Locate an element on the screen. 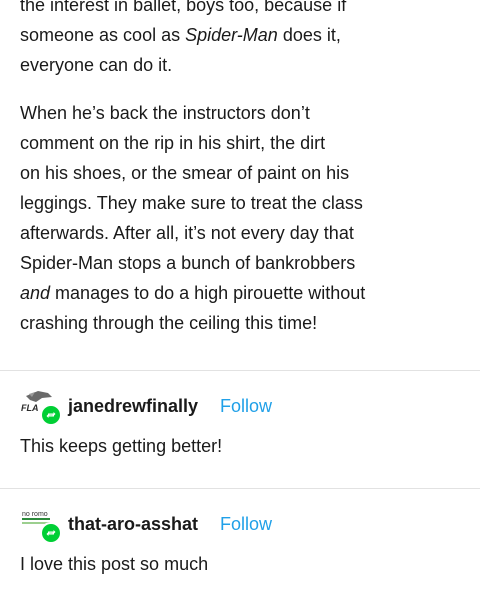 Image resolution: width=480 pixels, height=600 pixels. avatar-logo-text: no romo is located at coordinates (35, 514).